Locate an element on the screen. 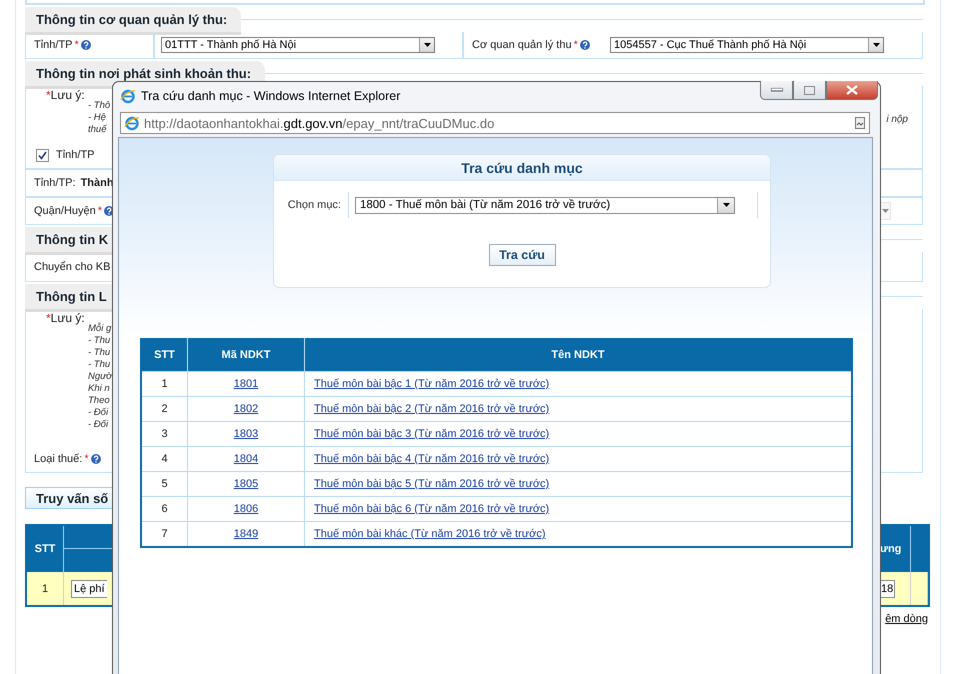  minimize-icon is located at coordinates (776, 90).